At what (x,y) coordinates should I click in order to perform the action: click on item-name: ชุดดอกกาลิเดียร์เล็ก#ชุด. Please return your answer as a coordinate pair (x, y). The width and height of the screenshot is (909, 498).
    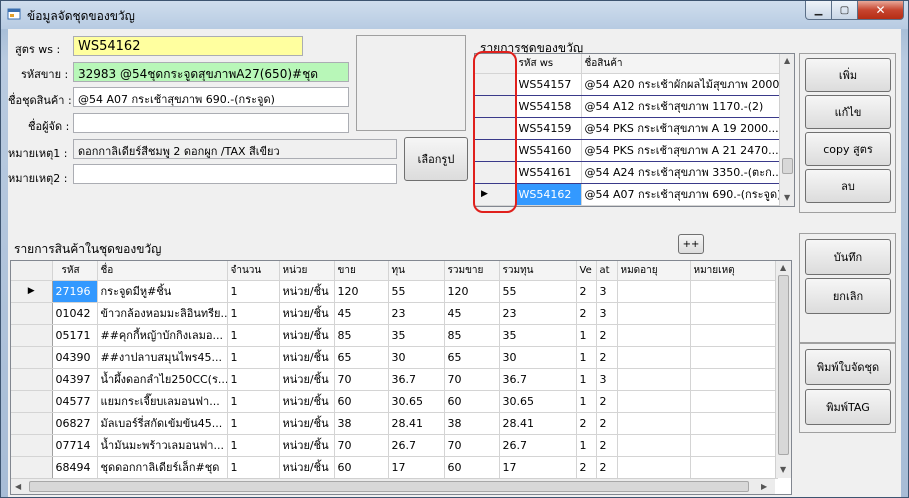
    Looking at the image, I should click on (162, 467).